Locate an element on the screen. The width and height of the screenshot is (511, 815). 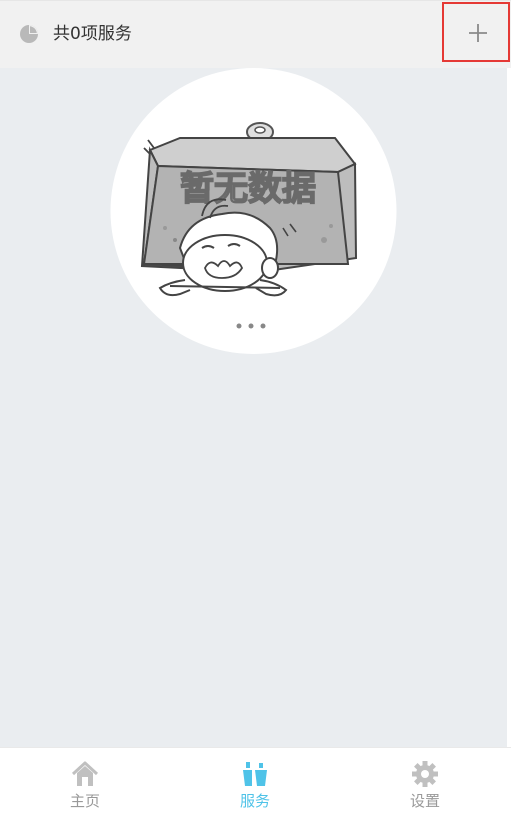
plus-icon is located at coordinates (478, 33).